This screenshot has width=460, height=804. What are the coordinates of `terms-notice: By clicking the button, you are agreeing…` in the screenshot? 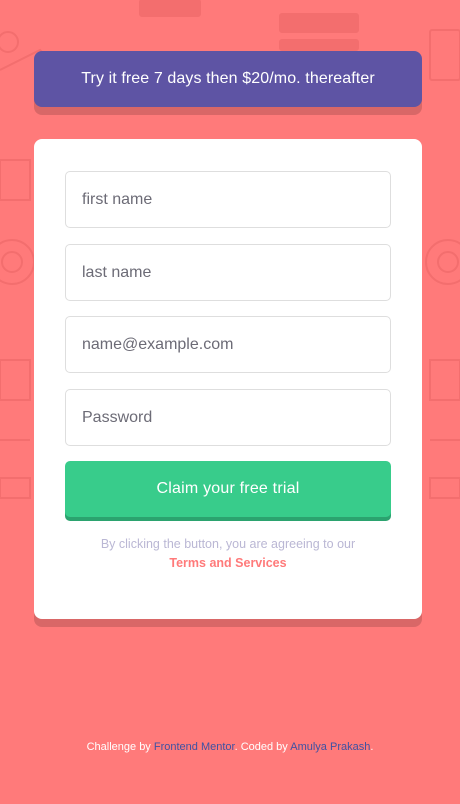 It's located at (228, 554).